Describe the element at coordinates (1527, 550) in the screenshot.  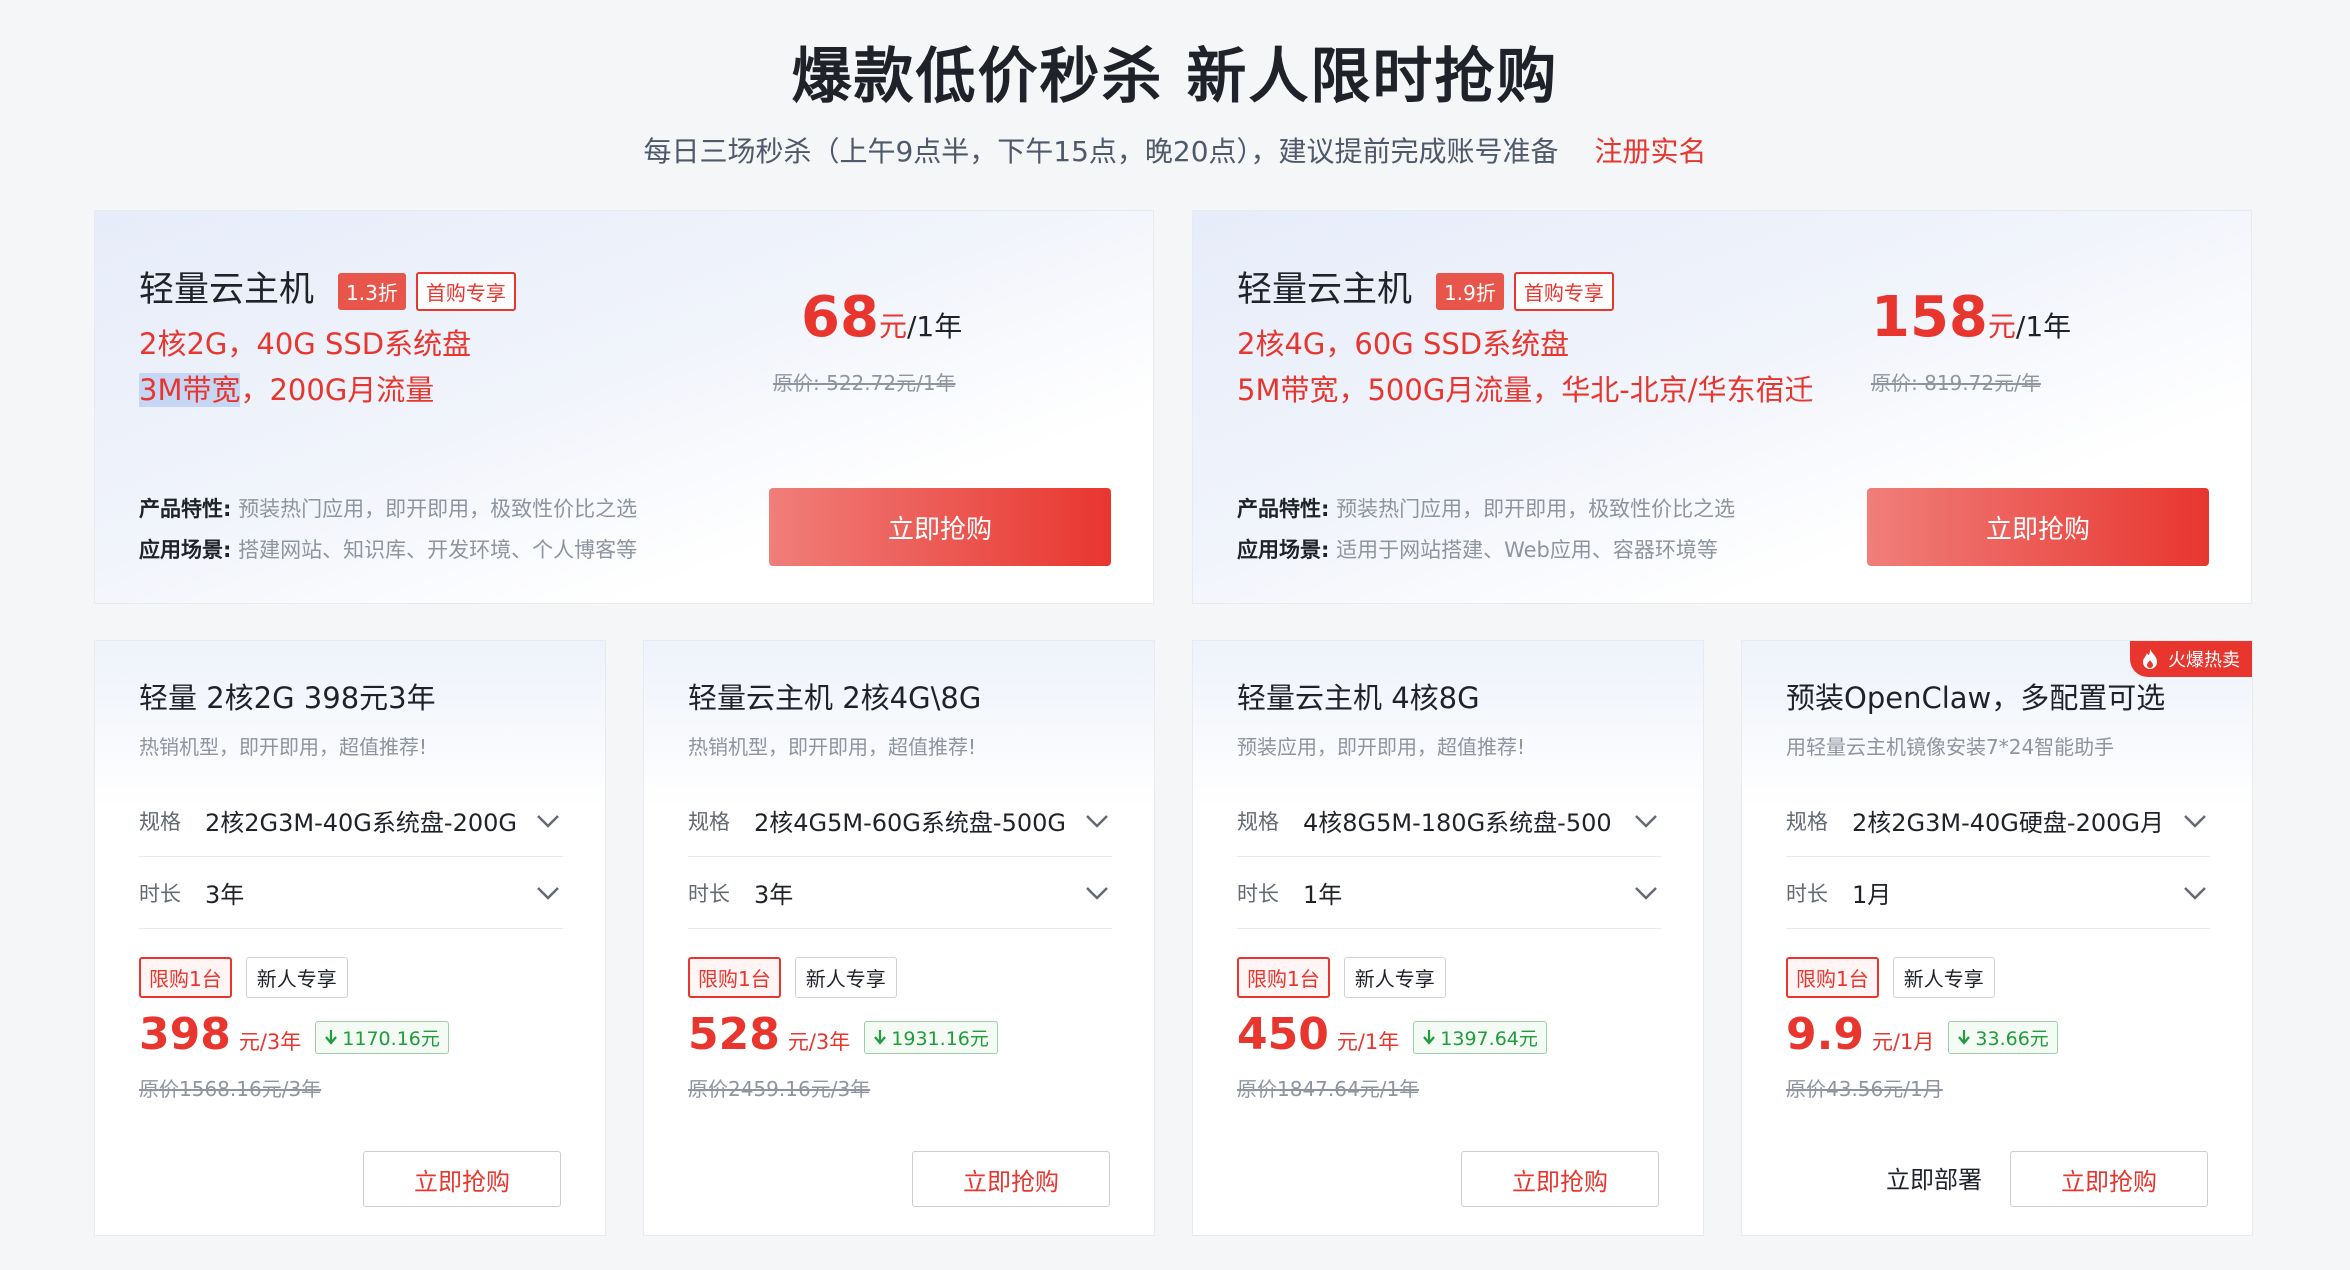
I see `scenes-text: 适用于网站搭建、Web应用、容器环境等` at that location.